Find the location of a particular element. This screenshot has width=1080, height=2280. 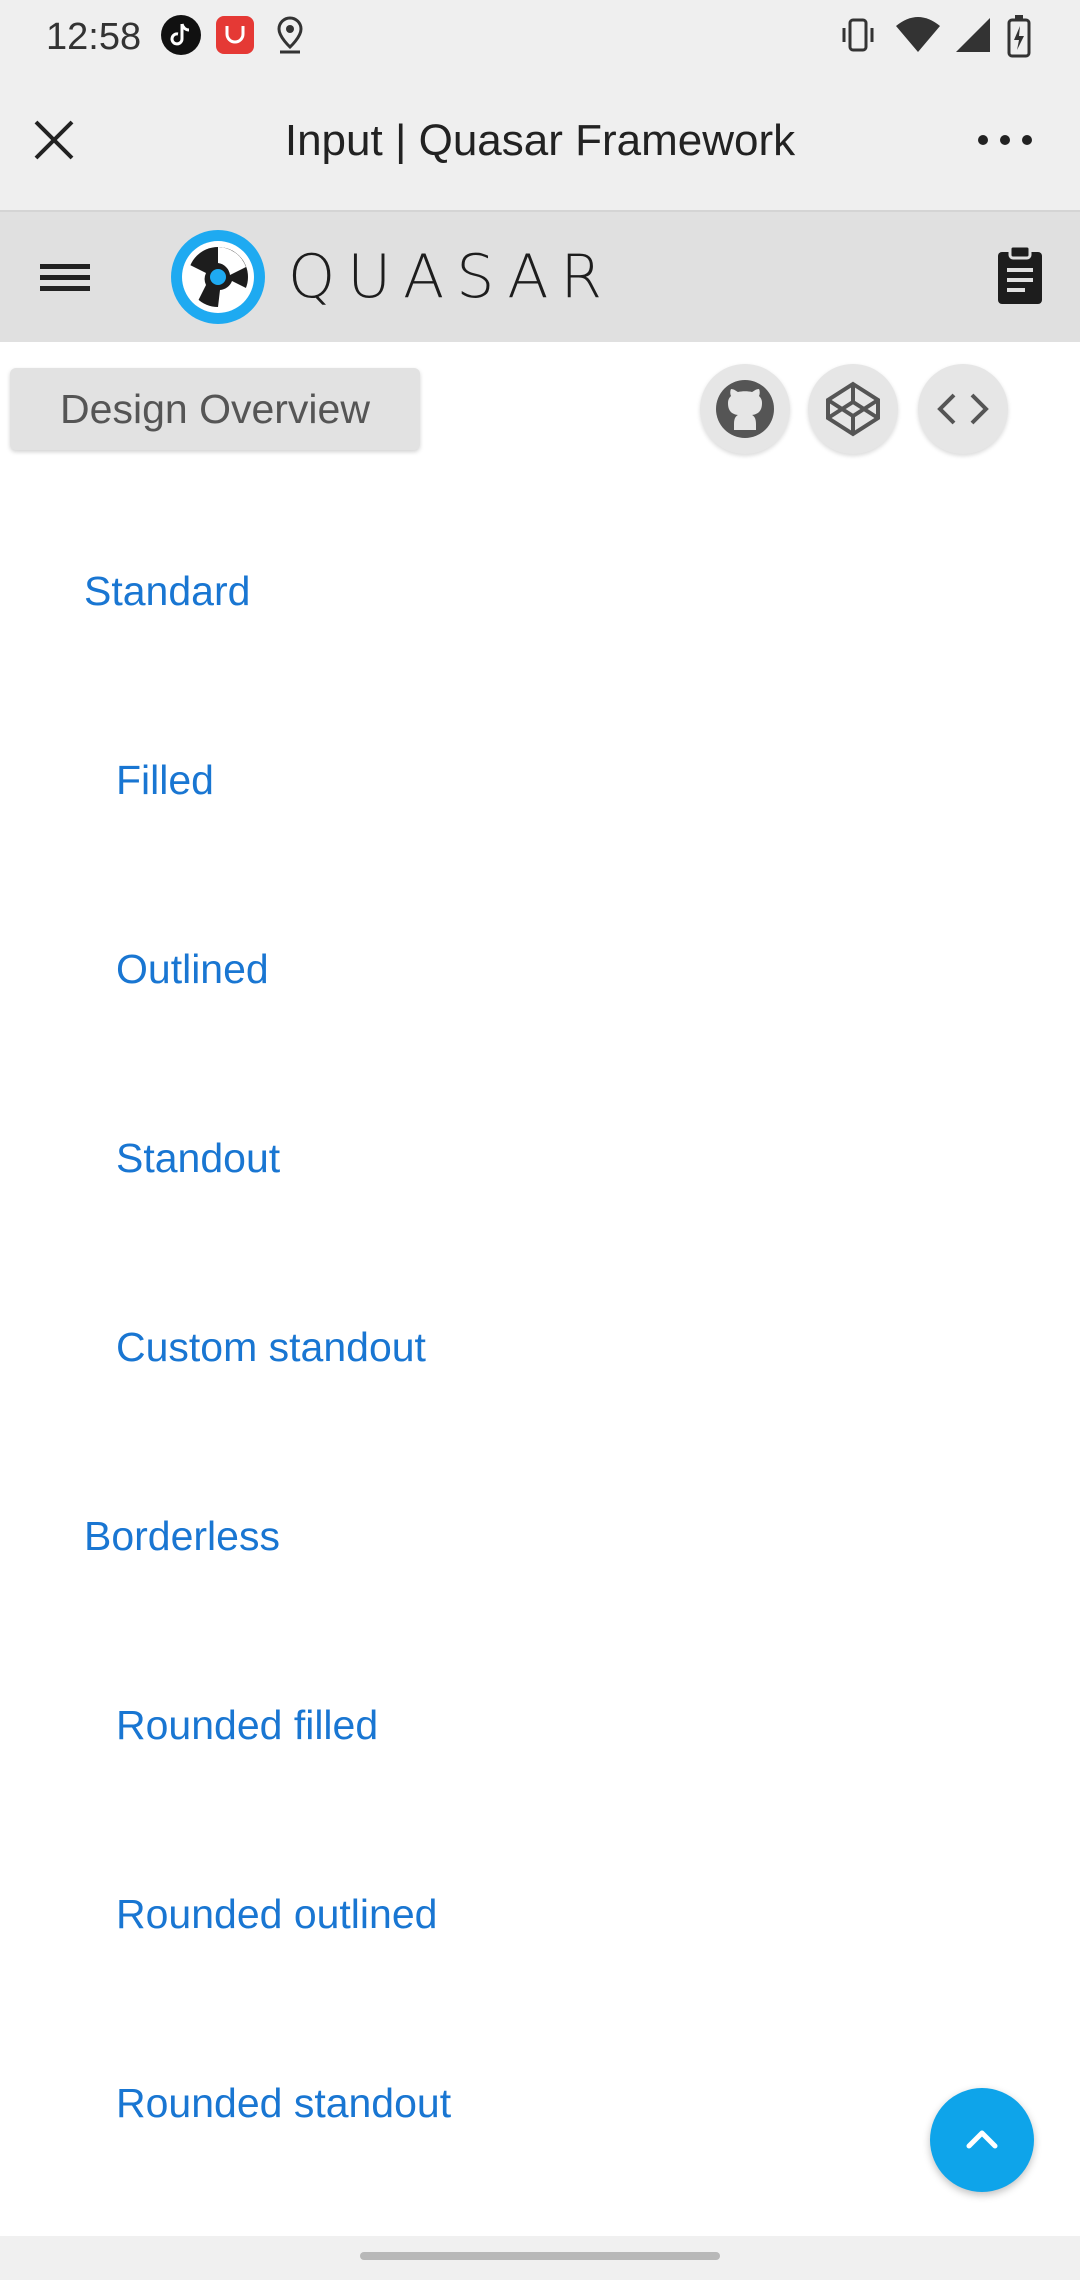

code-icon is located at coordinates (963, 409).